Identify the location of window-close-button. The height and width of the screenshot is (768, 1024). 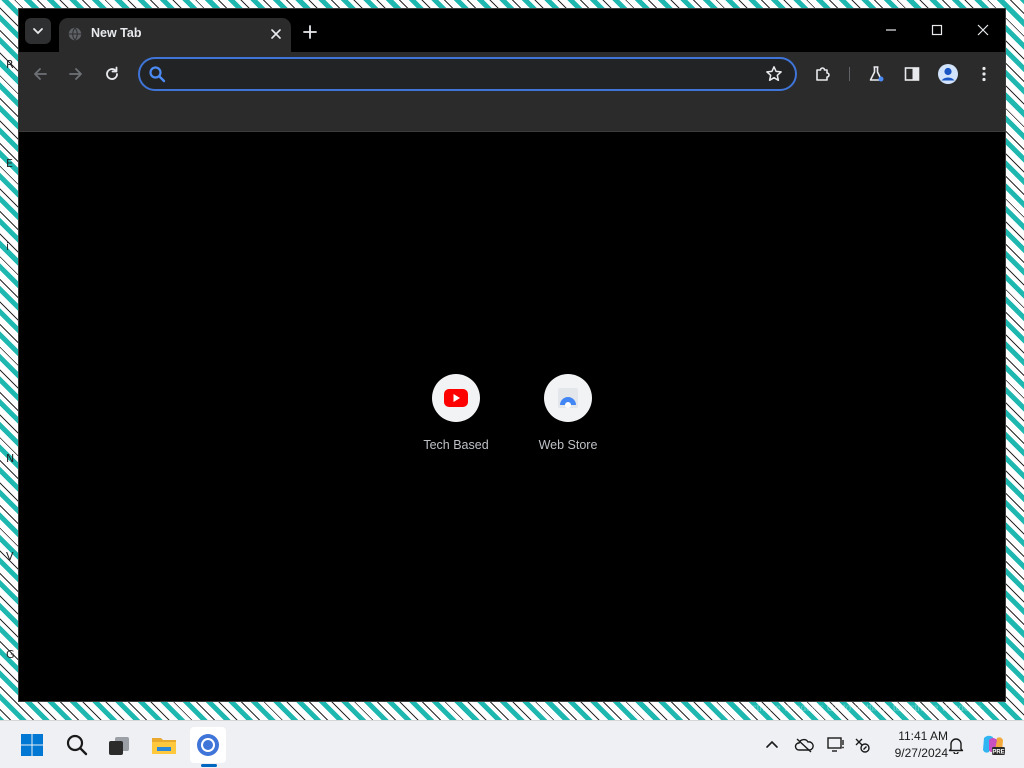
(983, 30).